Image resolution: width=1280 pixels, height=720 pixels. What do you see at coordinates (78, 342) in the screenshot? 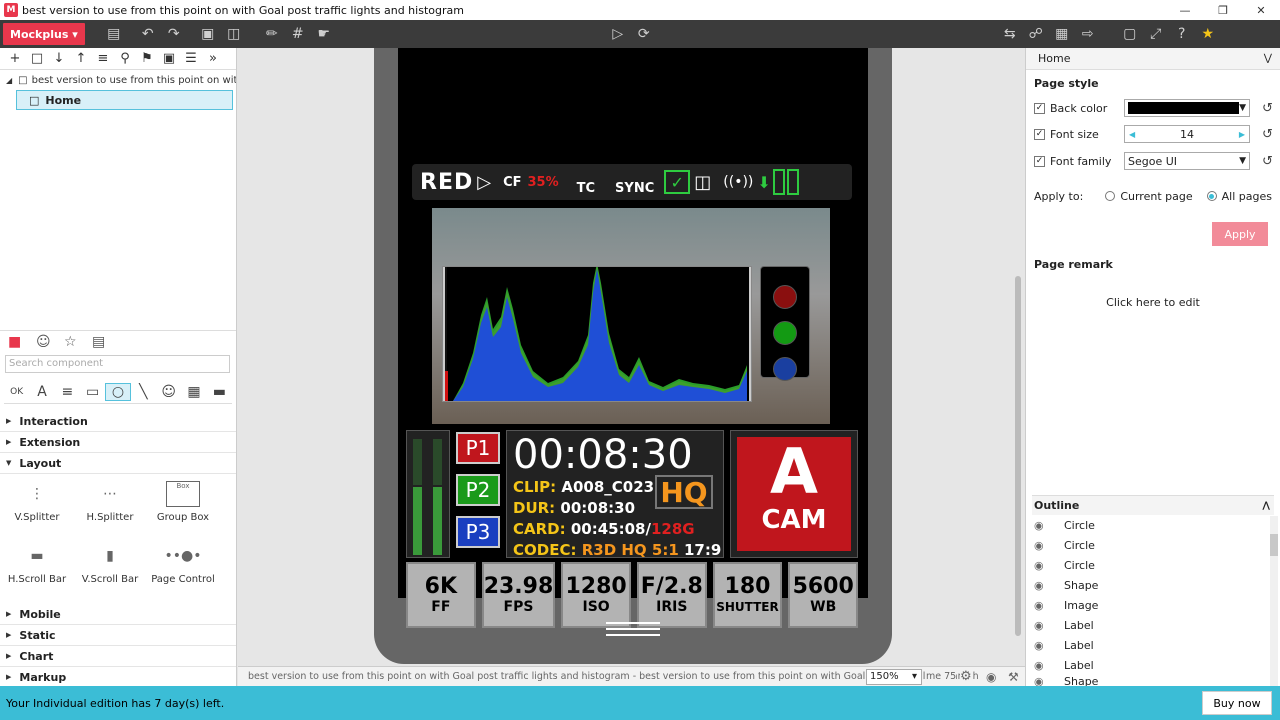
I see `favorites-tab-icon: ☆` at bounding box center [78, 342].